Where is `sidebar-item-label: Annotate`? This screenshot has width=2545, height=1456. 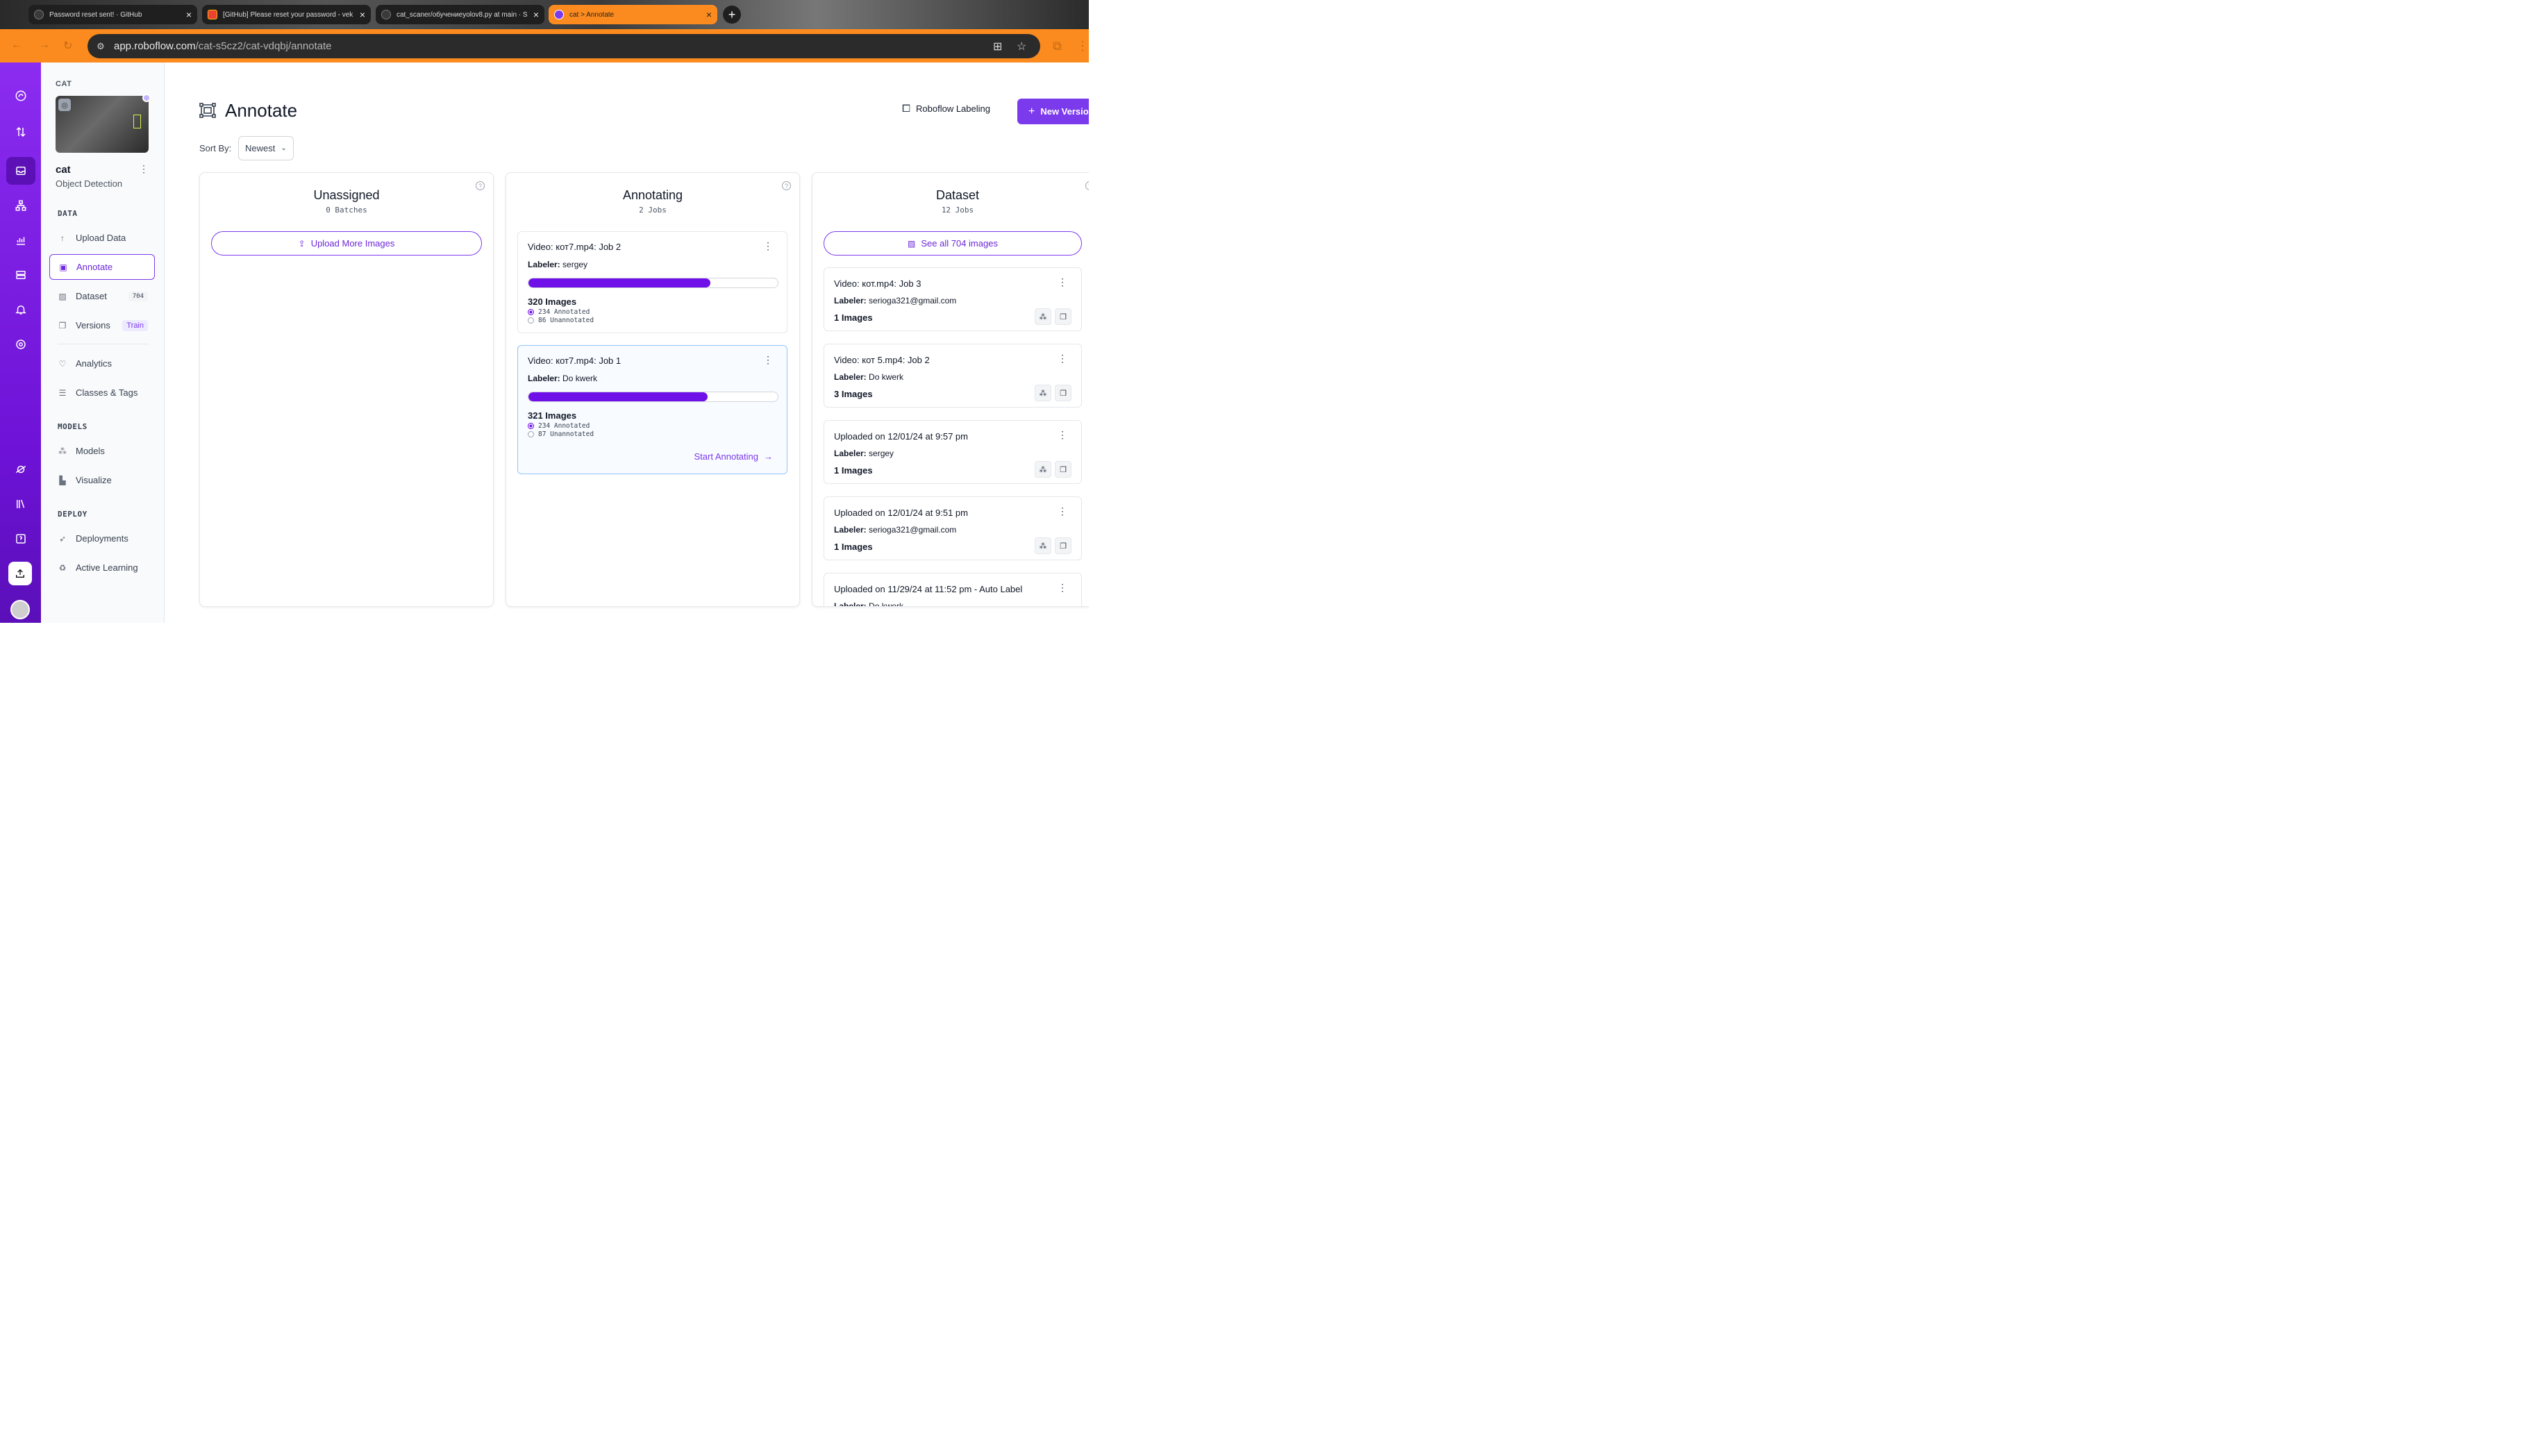 sidebar-item-label: Annotate is located at coordinates (94, 267).